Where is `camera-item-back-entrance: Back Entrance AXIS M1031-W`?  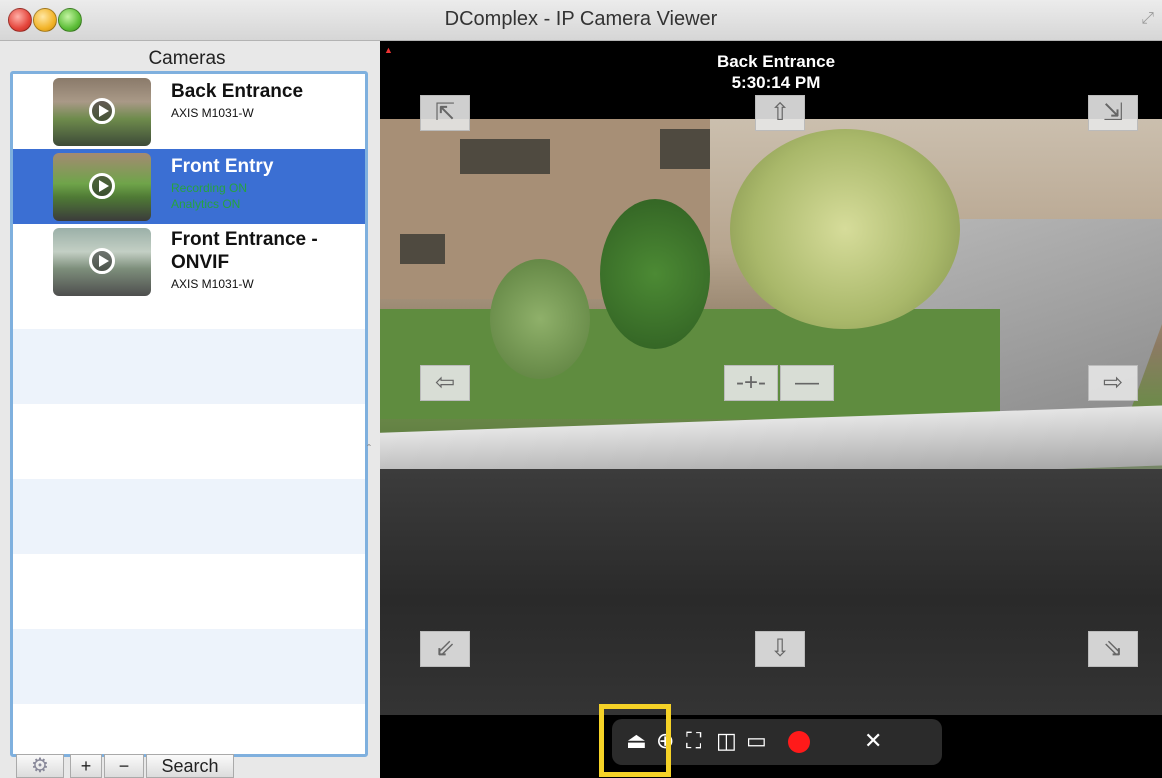 camera-item-back-entrance: Back Entrance AXIS M1031-W is located at coordinates (189, 111).